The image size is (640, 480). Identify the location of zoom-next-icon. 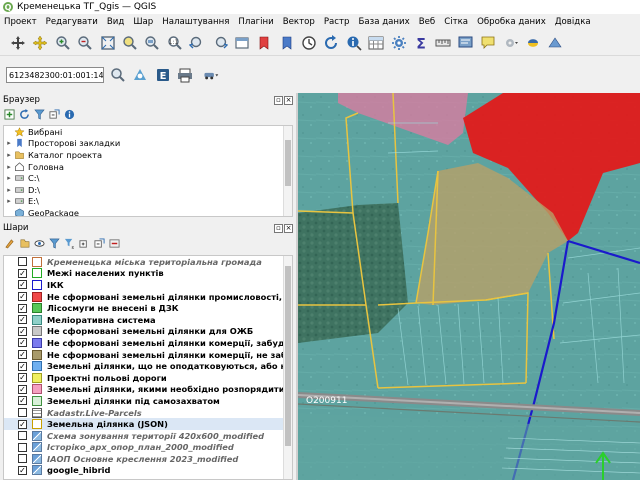
(220, 43).